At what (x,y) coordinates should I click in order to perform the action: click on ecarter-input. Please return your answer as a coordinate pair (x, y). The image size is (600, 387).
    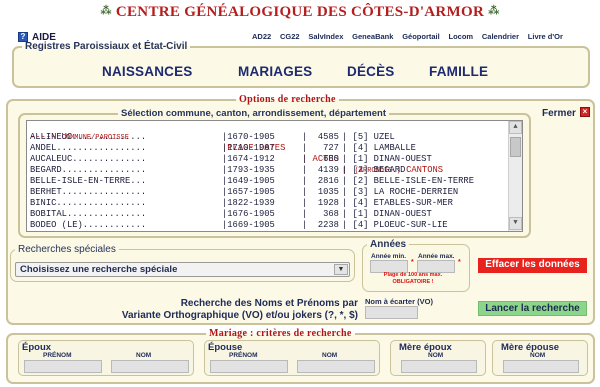
    Looking at the image, I should click on (391, 312).